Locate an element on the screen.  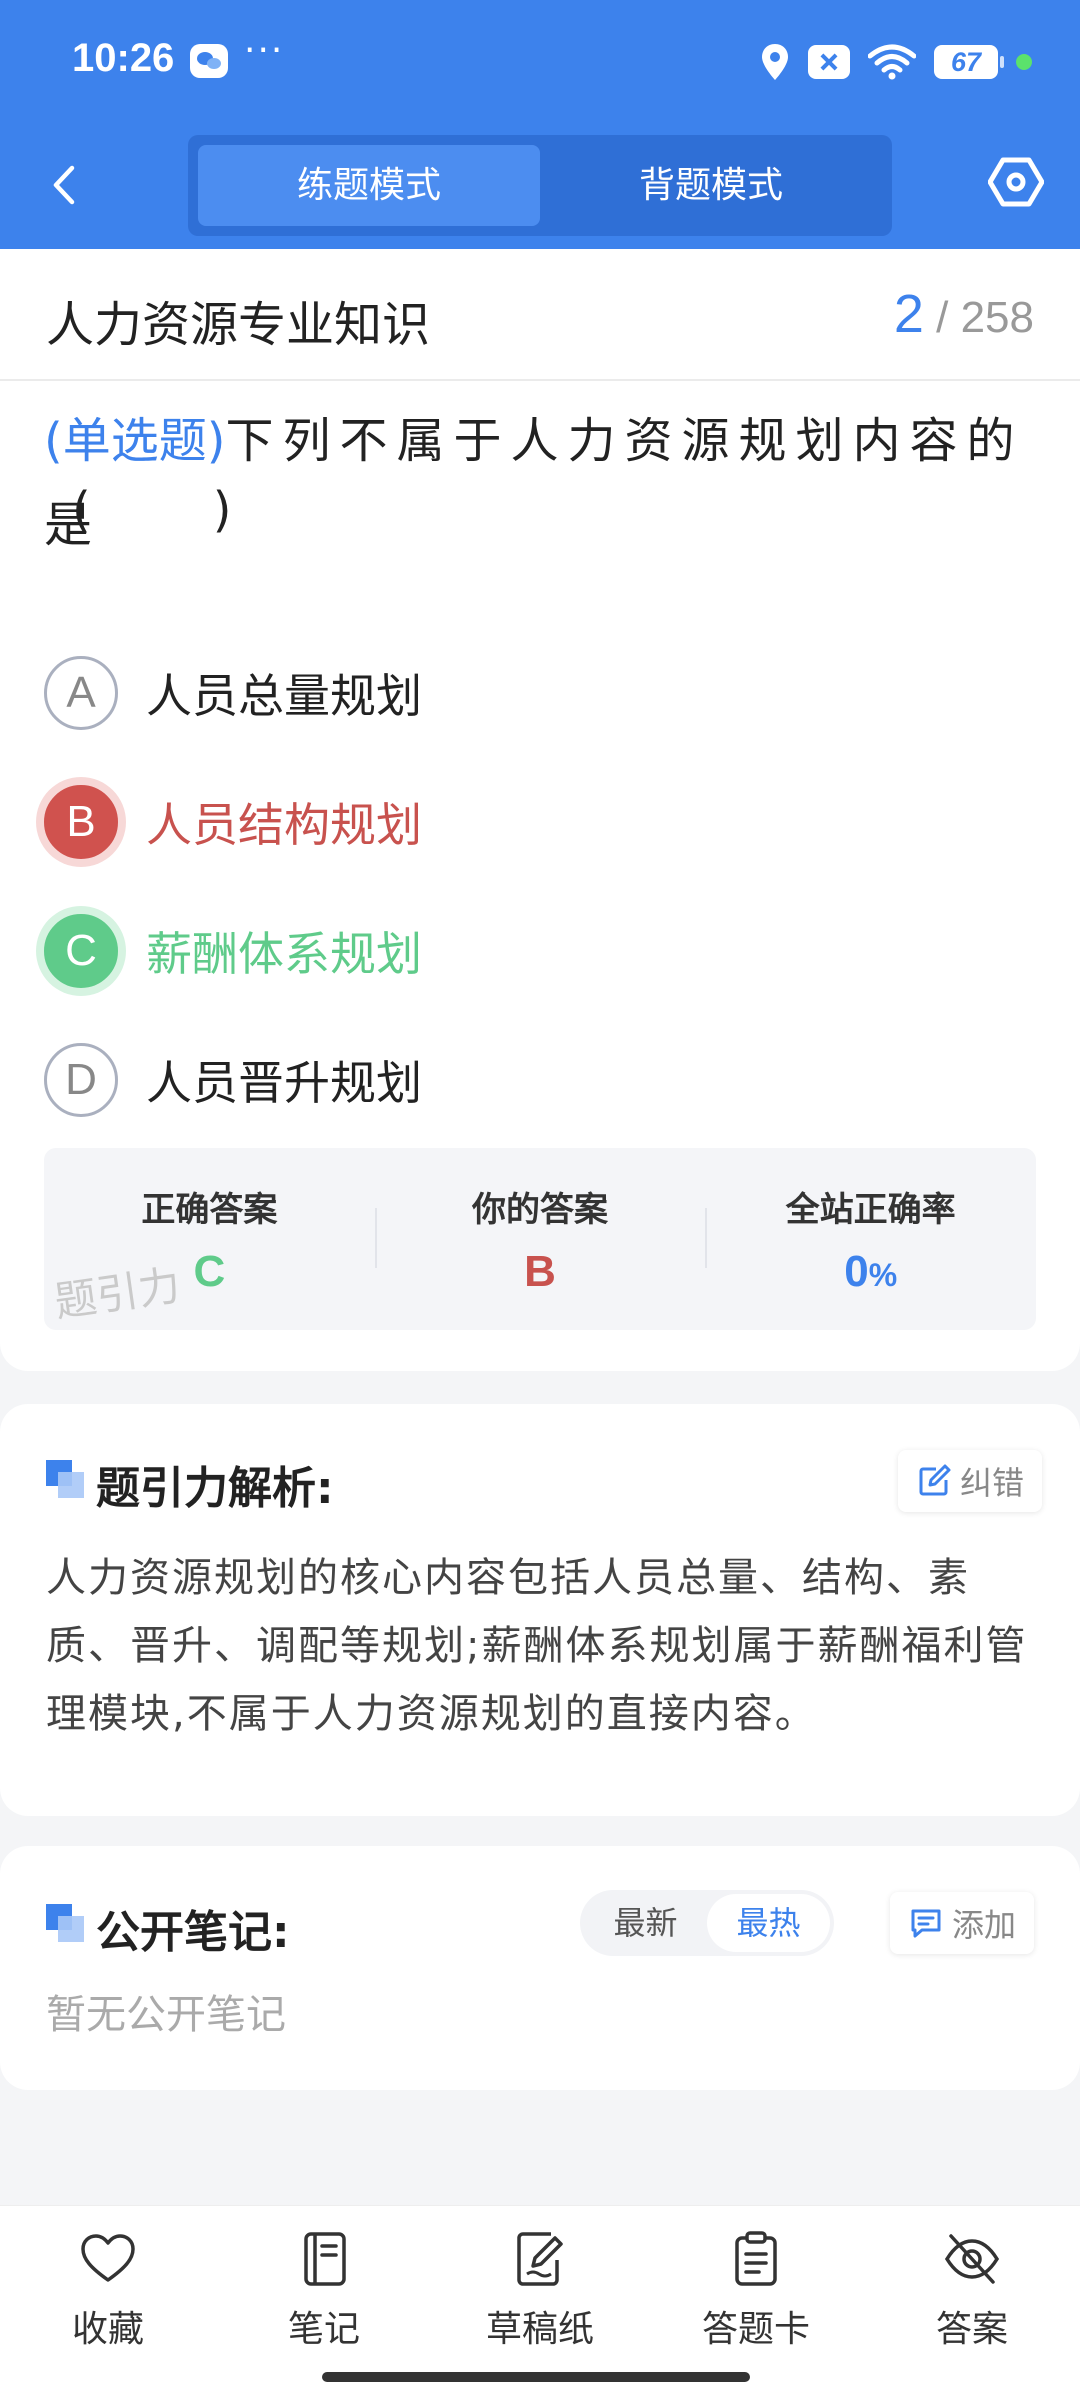
hexagon-settings-icon is located at coordinates (1016, 182).